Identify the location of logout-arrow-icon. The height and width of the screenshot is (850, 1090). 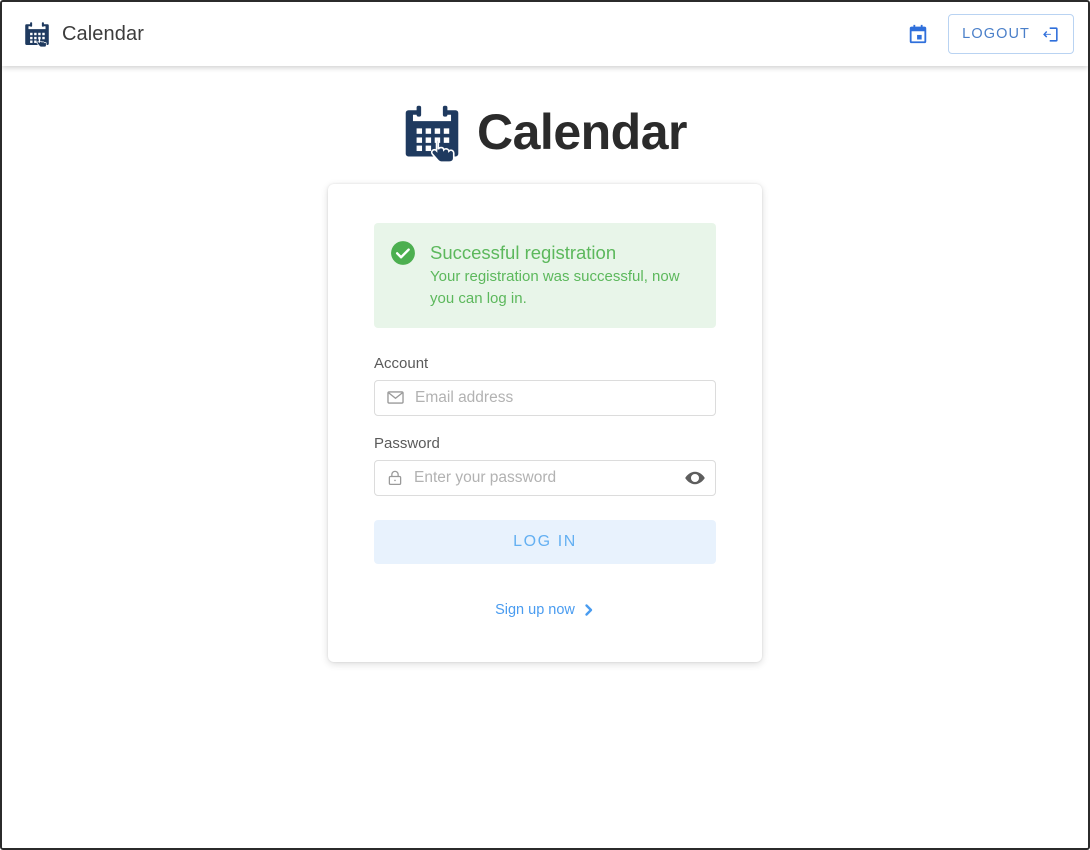
(1050, 34).